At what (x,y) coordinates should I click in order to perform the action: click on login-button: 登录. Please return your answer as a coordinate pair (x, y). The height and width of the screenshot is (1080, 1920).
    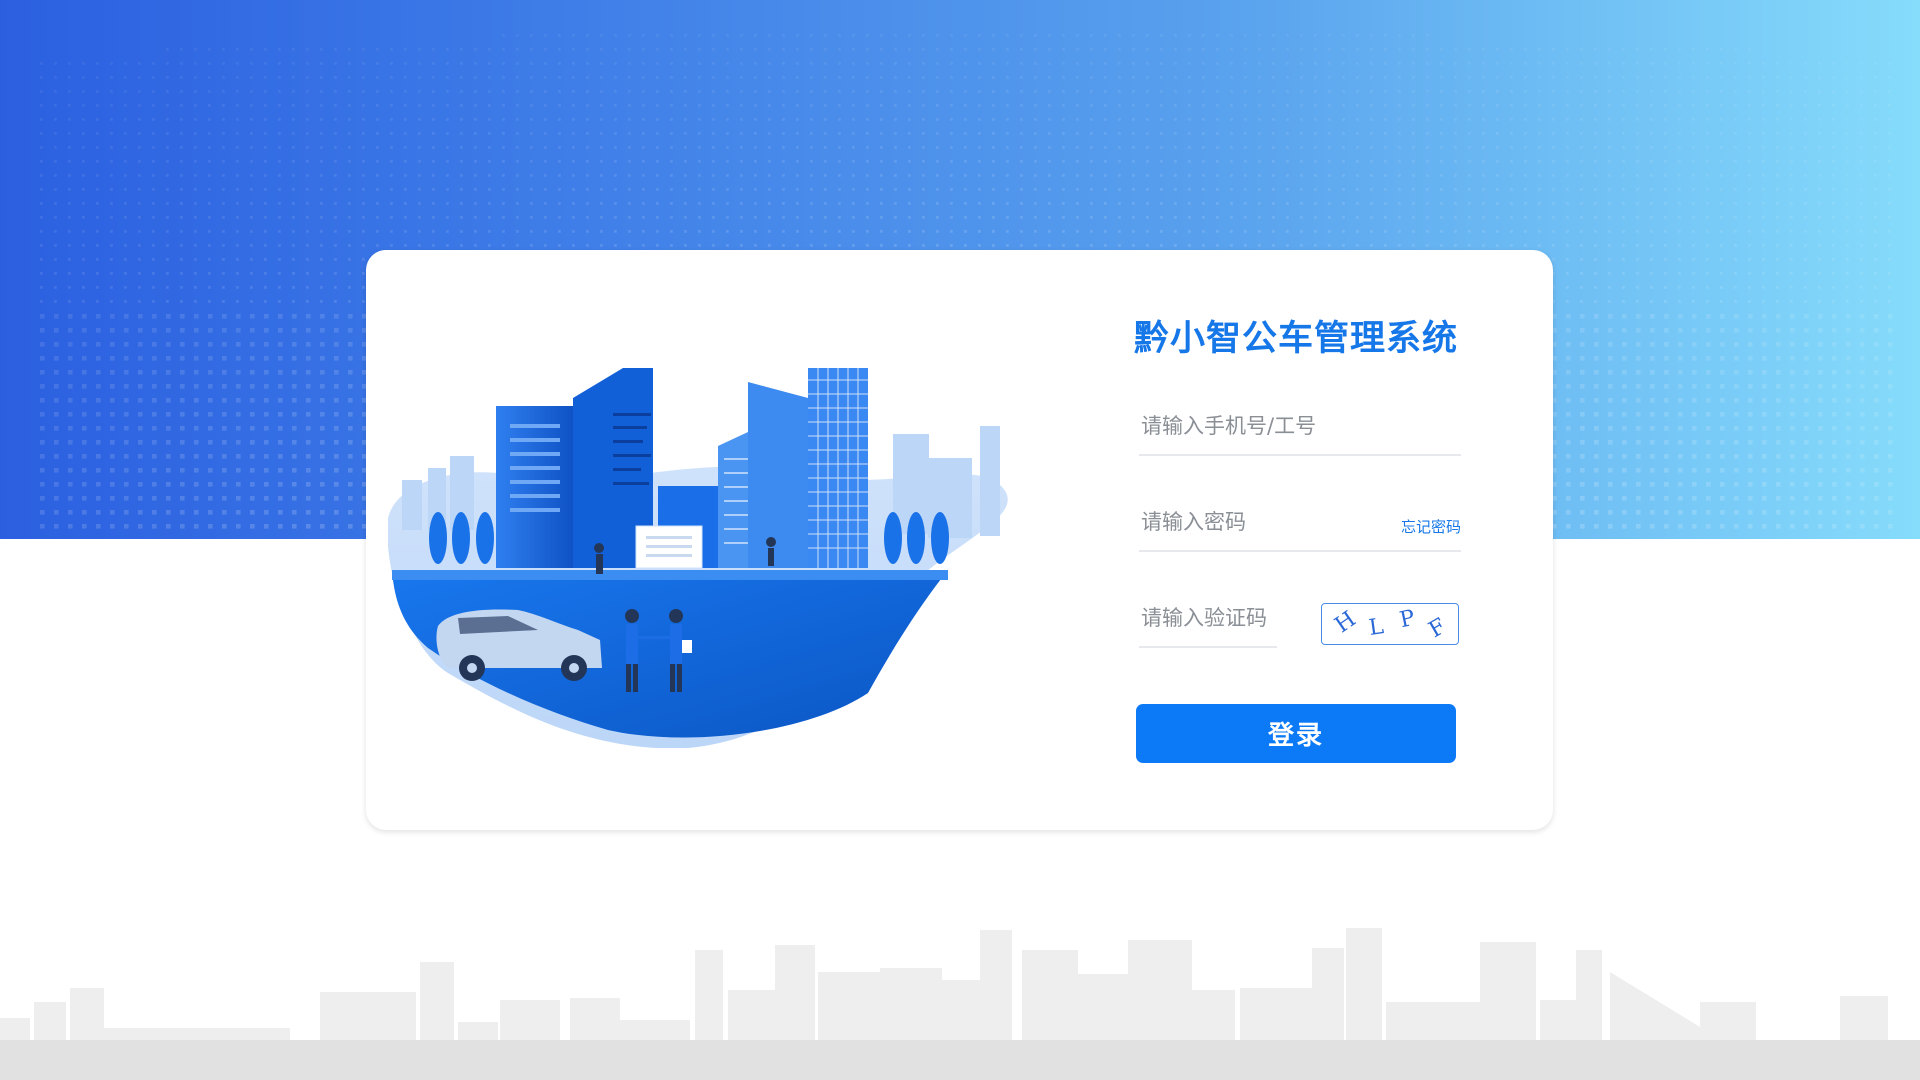
    Looking at the image, I should click on (1296, 733).